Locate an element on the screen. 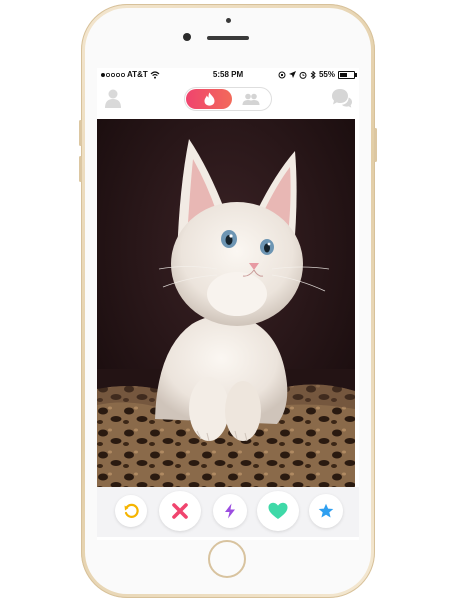 The width and height of the screenshot is (456, 600). action-bar is located at coordinates (228, 512).